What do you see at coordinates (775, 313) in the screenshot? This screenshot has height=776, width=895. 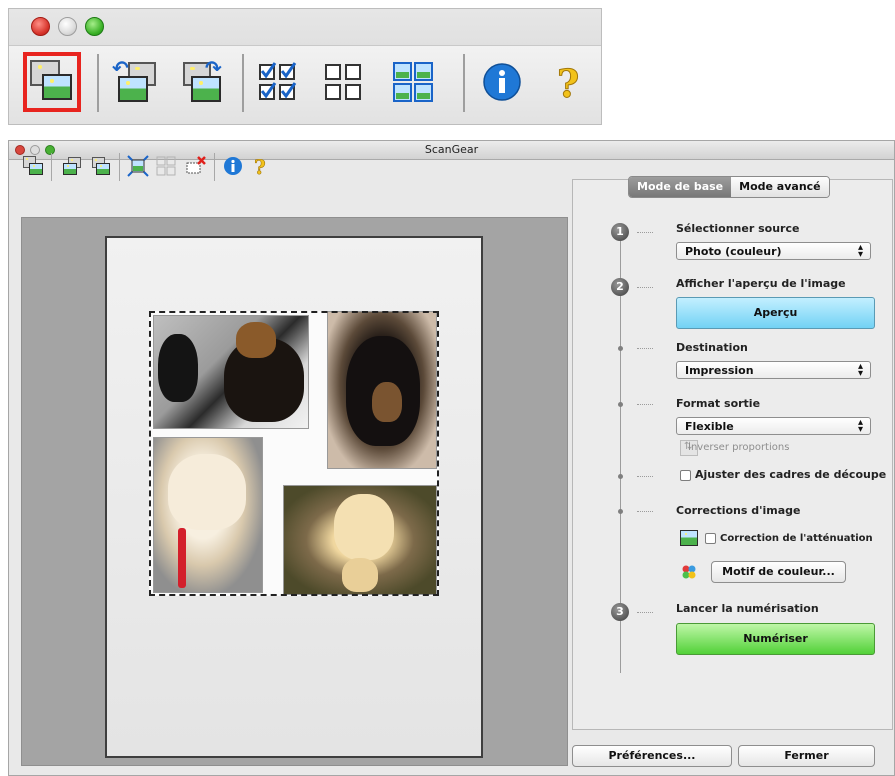 I see `preview-button: Aperçu` at bounding box center [775, 313].